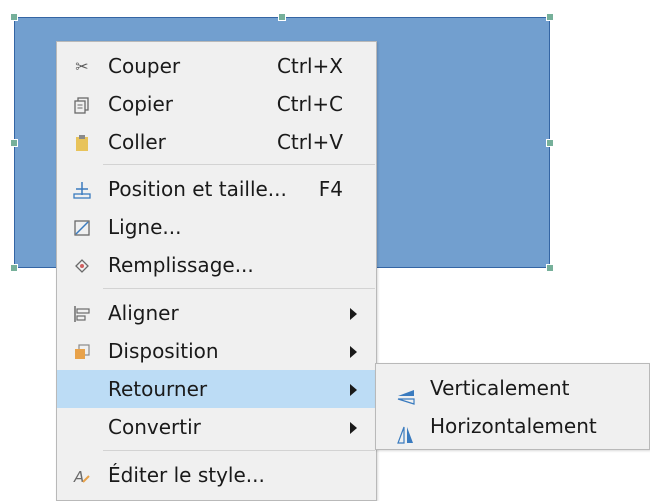  I want to click on submenu-item-flip-vertically: Verticalement, so click(512, 388).